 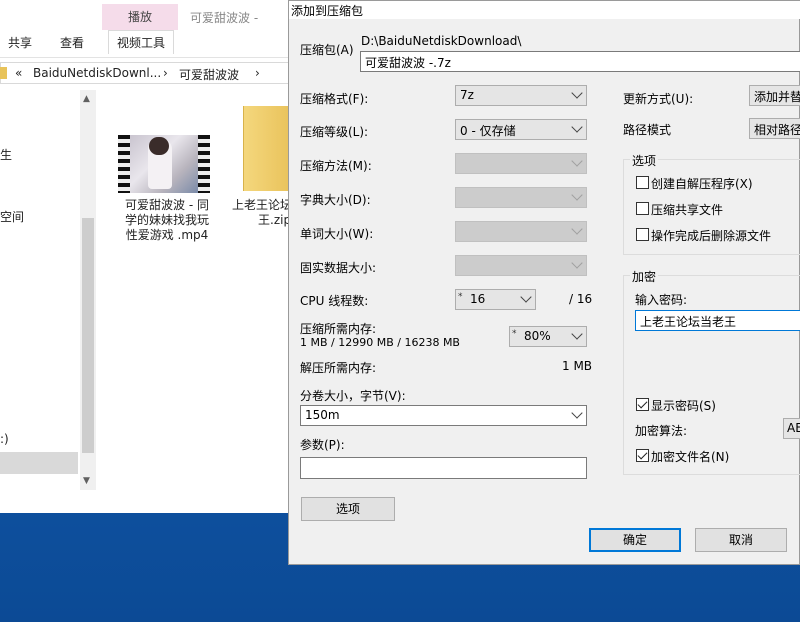 What do you see at coordinates (580, 61) in the screenshot?
I see `archive-name-input: 可爱甜波波 -.7z` at bounding box center [580, 61].